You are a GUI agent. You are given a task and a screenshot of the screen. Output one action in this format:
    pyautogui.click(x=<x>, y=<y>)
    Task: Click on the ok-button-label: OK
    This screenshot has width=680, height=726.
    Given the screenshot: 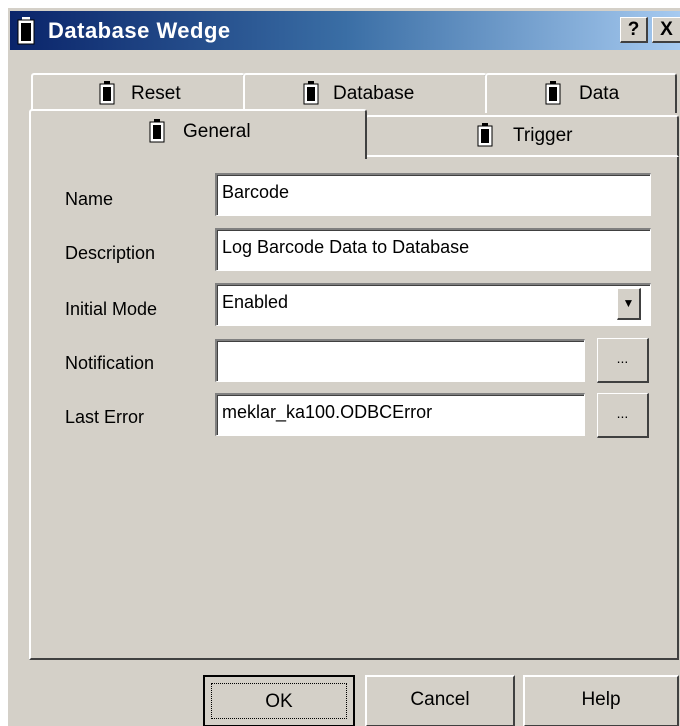 What is the action you would take?
    pyautogui.click(x=279, y=701)
    